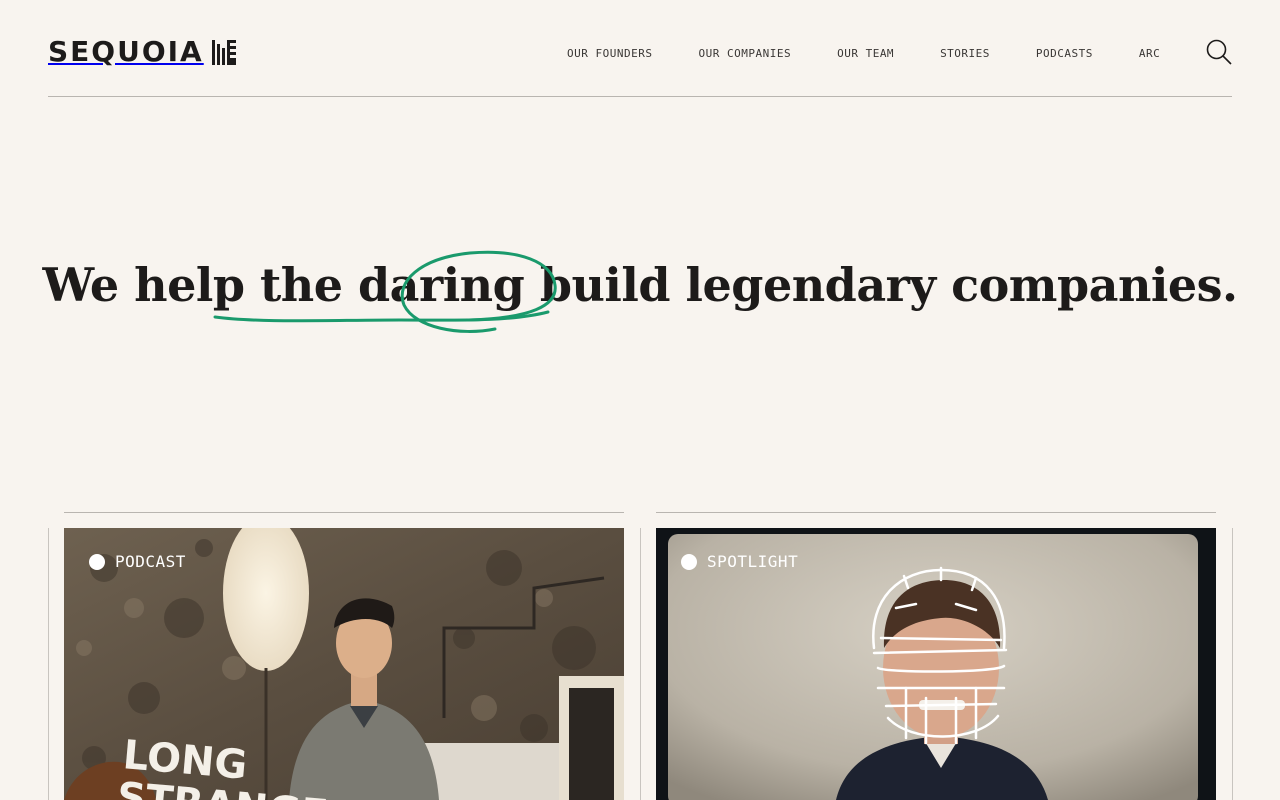  What do you see at coordinates (936, 664) in the screenshot?
I see `spotlight-card: SPOTLIGHT` at bounding box center [936, 664].